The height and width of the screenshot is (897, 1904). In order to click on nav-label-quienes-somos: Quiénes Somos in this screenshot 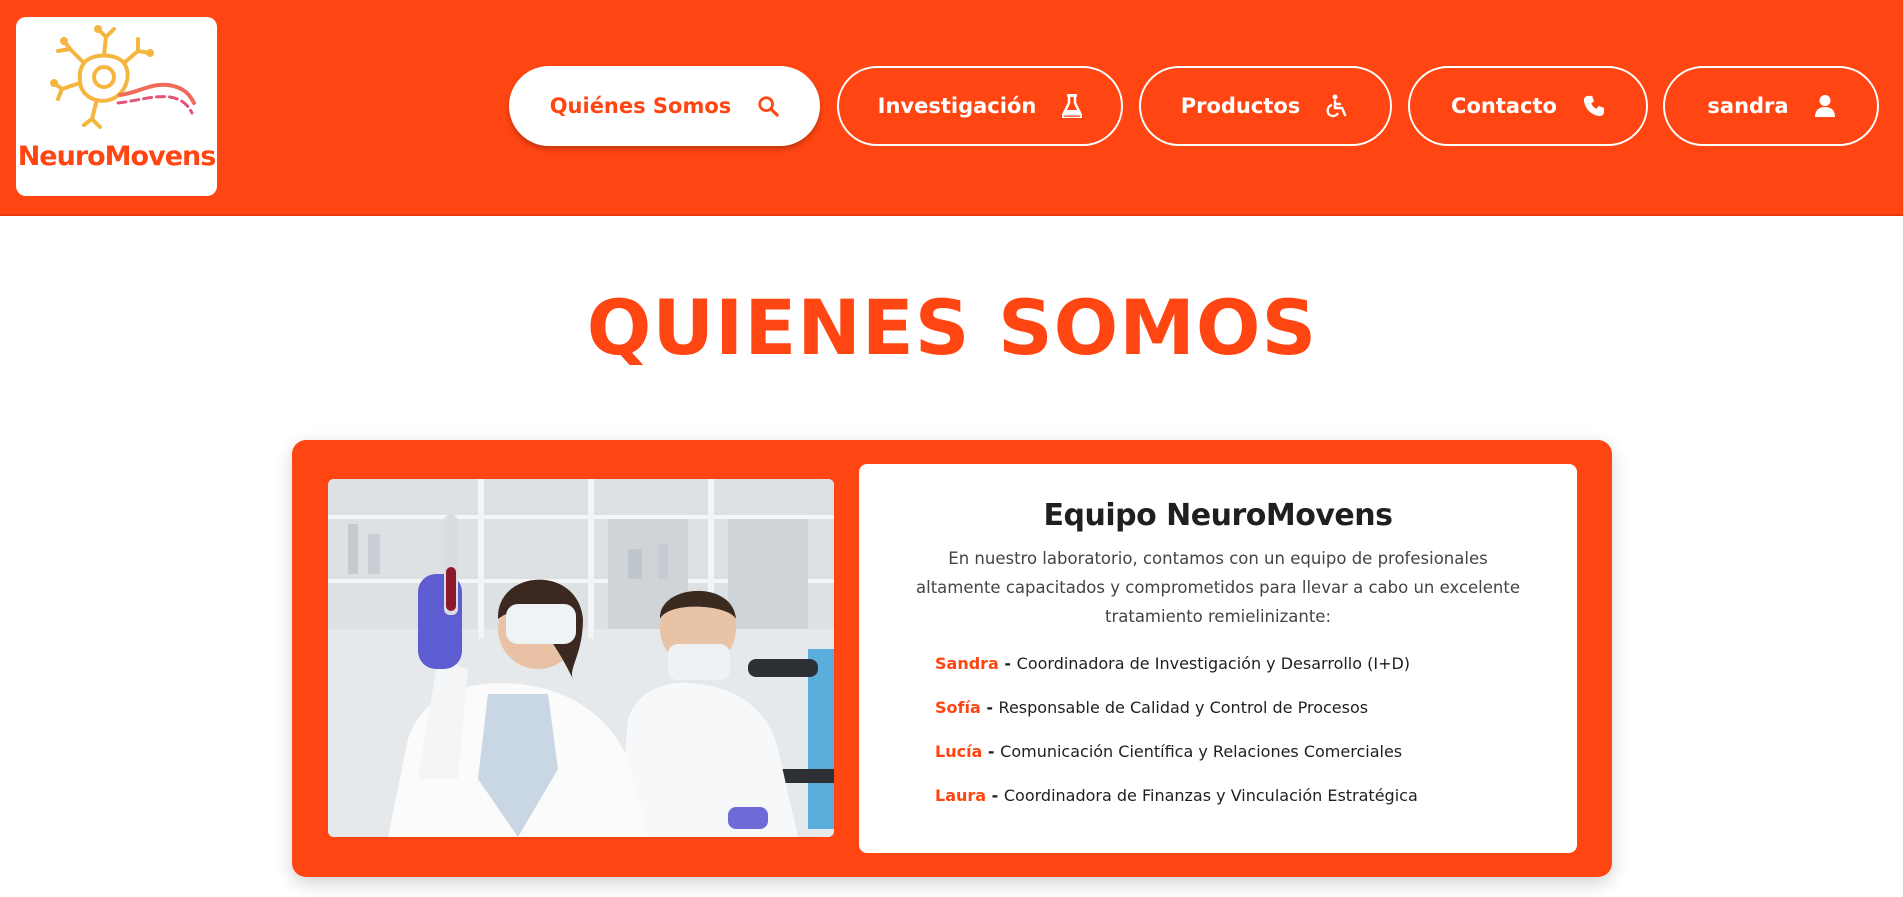, I will do `click(640, 106)`.